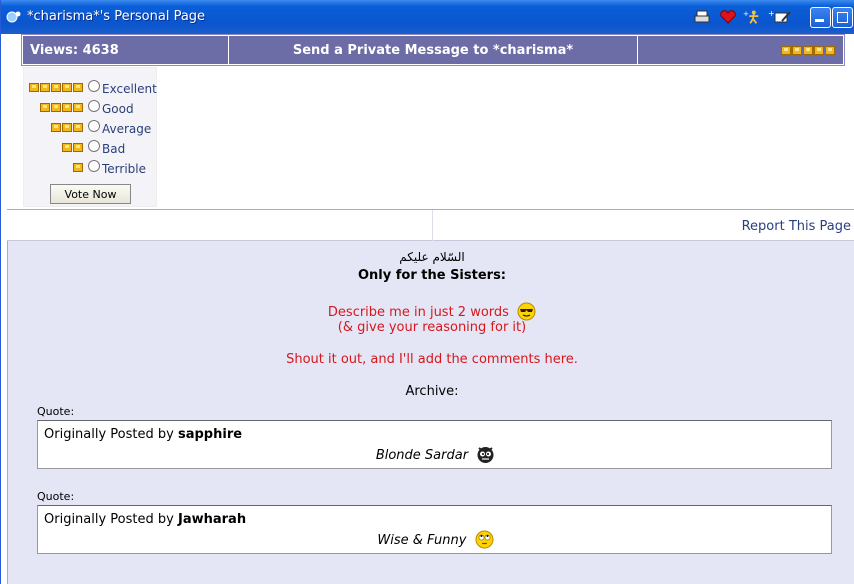 This screenshot has height=584, width=854. I want to click on rating-radio-terrible, so click(94, 166).